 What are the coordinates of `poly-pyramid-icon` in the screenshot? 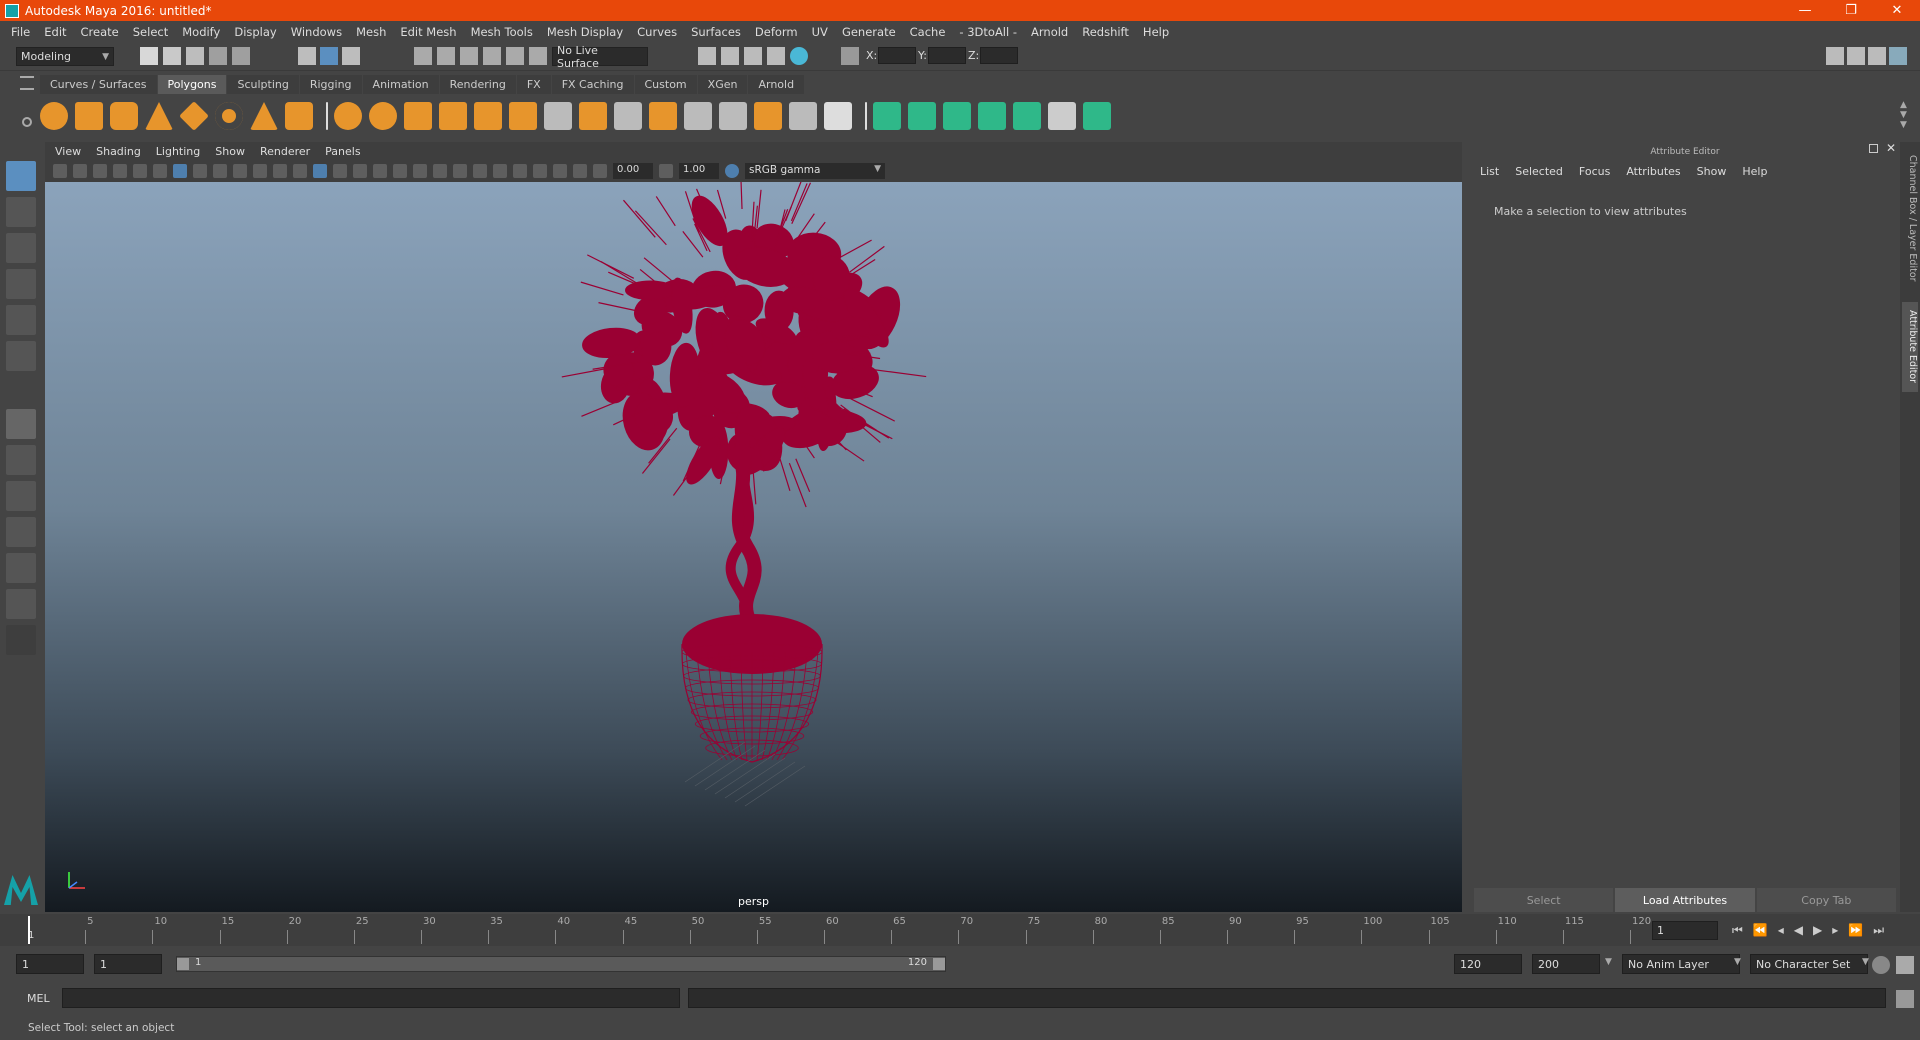 It's located at (264, 116).